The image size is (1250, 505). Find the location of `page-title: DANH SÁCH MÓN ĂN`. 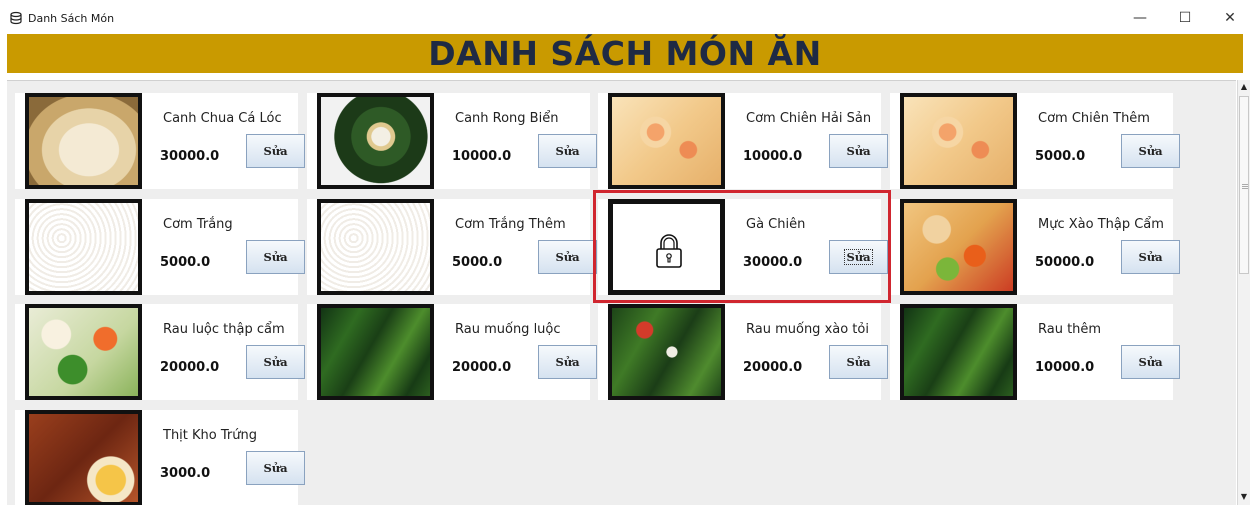

page-title: DANH SÁCH MÓN ĂN is located at coordinates (625, 53).